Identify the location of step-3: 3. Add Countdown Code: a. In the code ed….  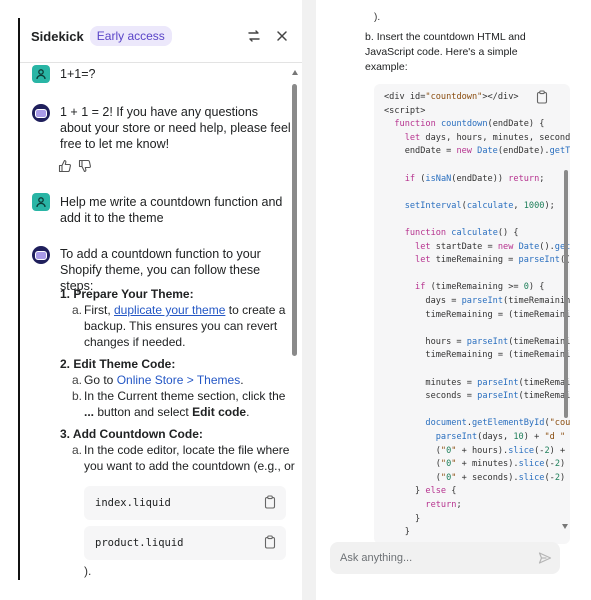
(179, 450).